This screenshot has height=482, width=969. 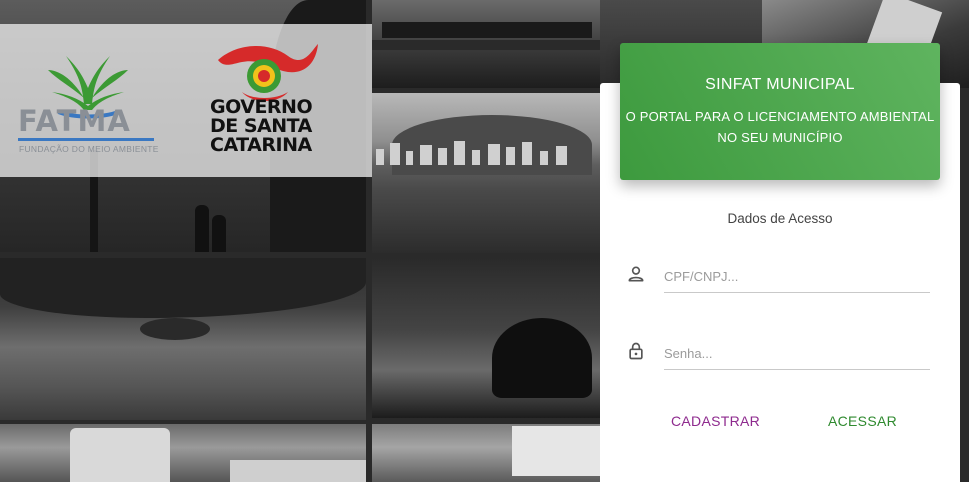 I want to click on password-input, so click(x=797, y=354).